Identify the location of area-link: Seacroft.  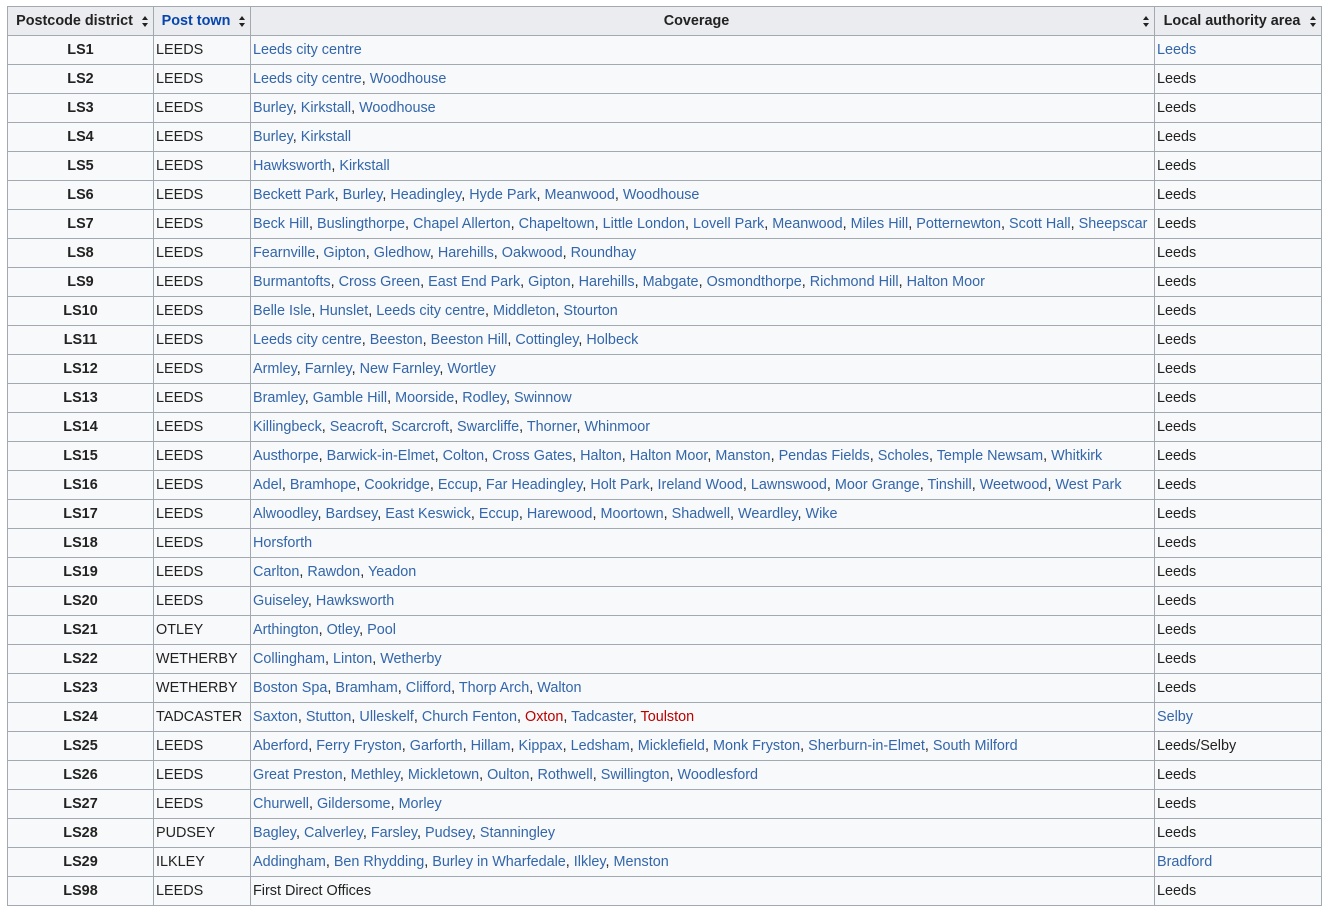
(357, 427).